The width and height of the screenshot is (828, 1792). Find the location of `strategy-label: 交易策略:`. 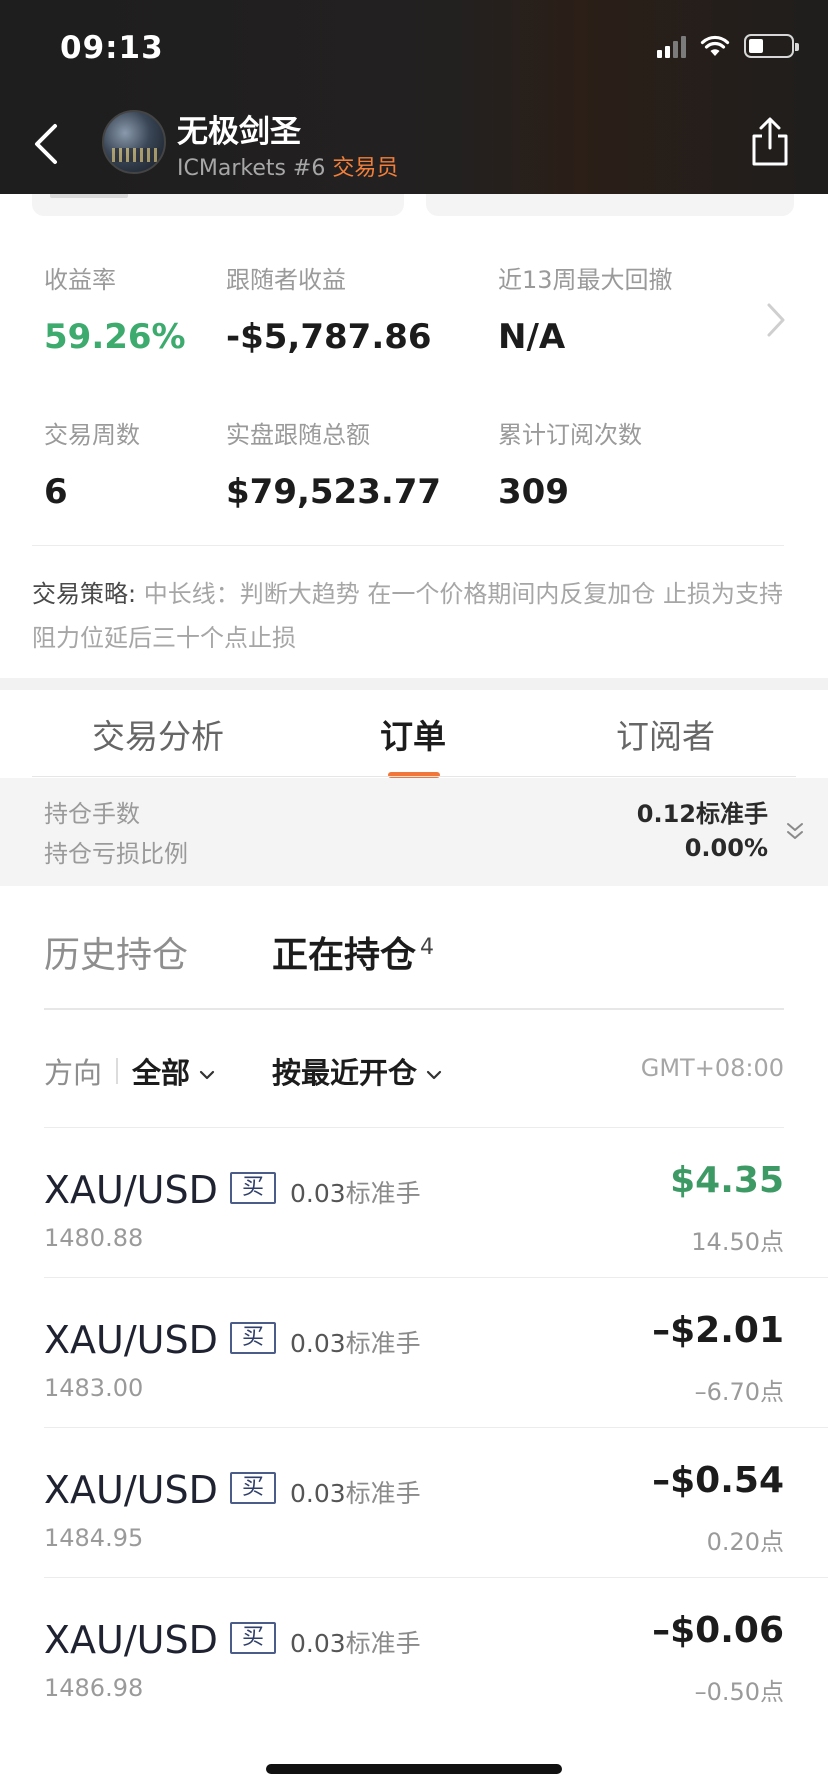

strategy-label: 交易策略: is located at coordinates (84, 594).